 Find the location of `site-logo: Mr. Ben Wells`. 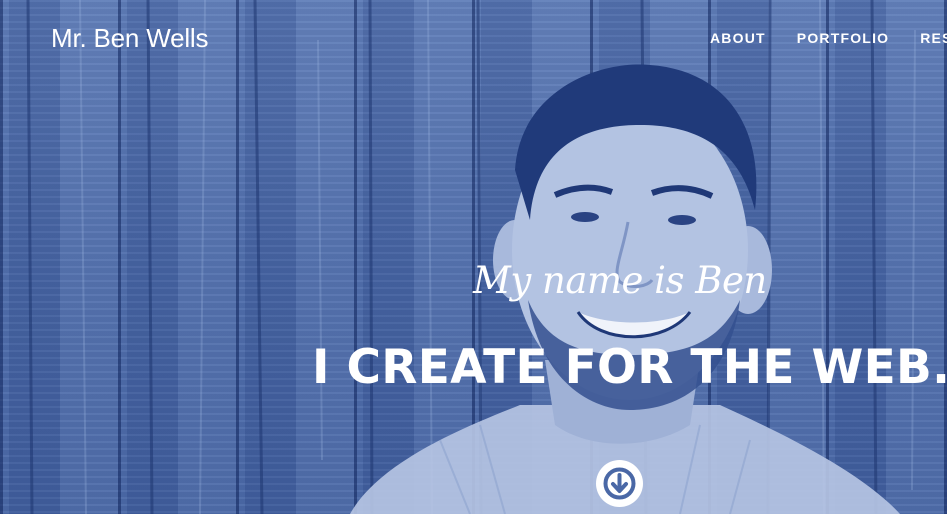

site-logo: Mr. Ben Wells is located at coordinates (130, 38).